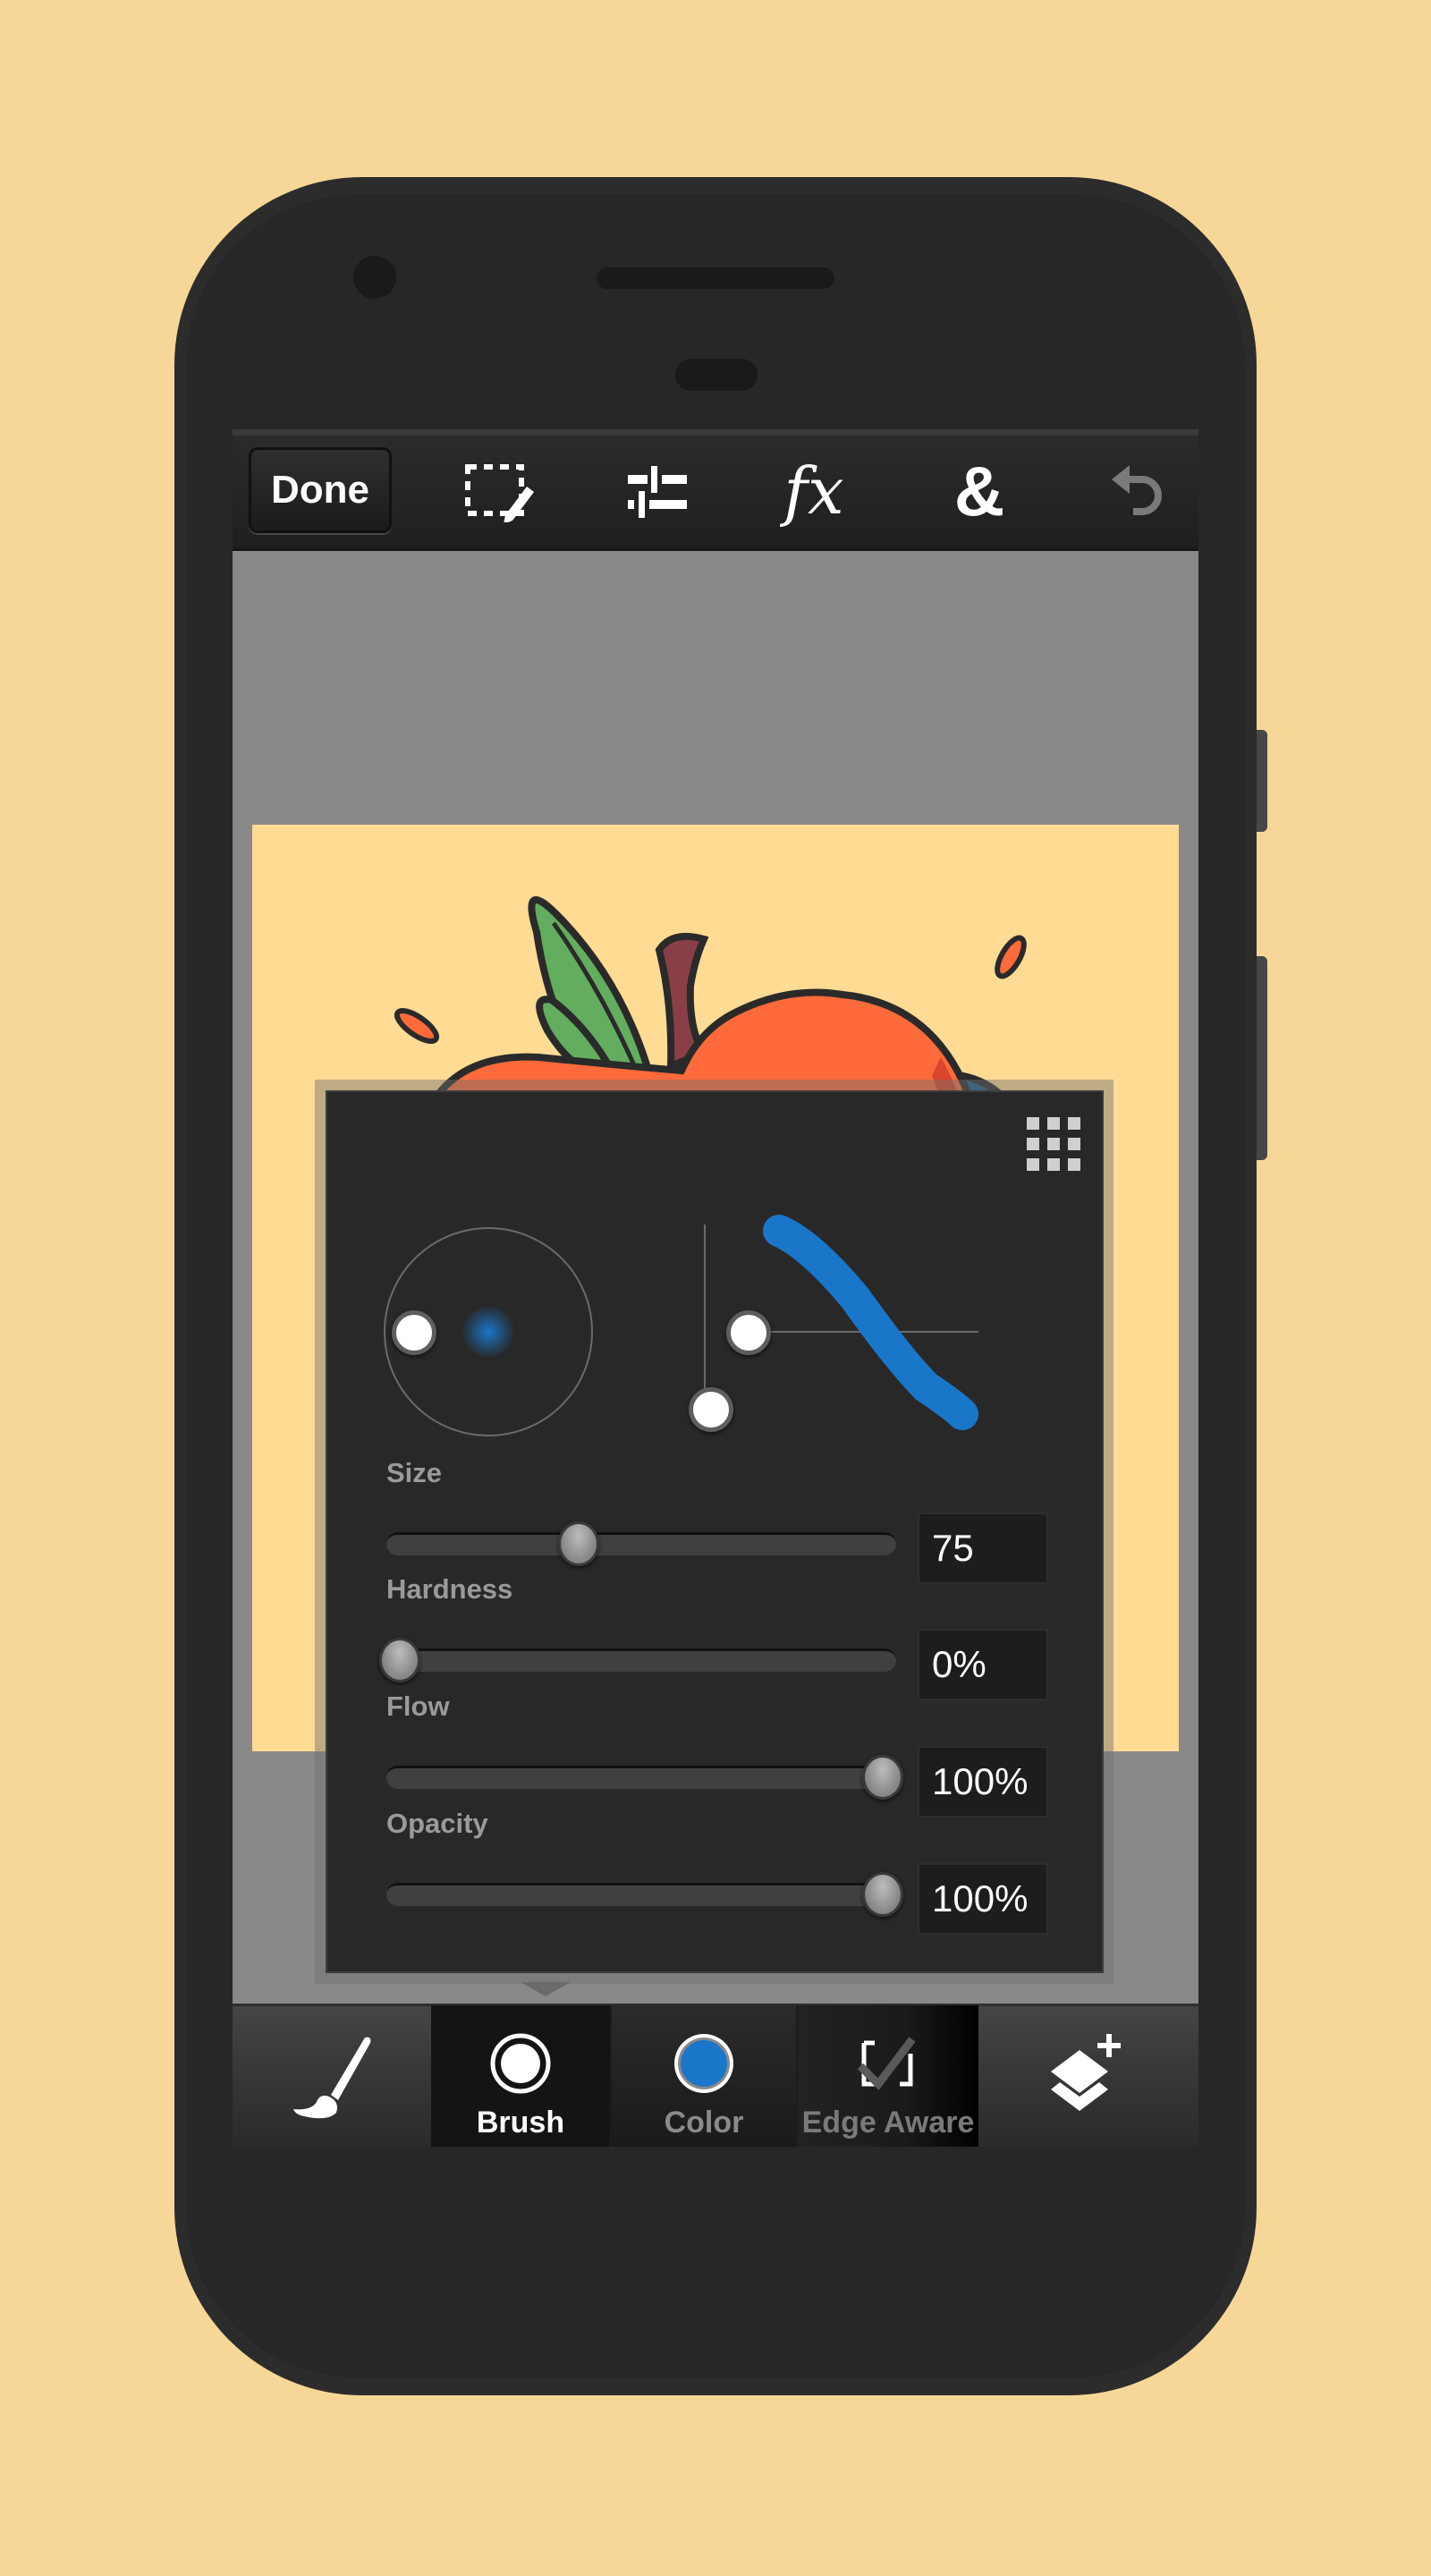  Describe the element at coordinates (1087, 2075) in the screenshot. I see `add-layer-icon` at that location.